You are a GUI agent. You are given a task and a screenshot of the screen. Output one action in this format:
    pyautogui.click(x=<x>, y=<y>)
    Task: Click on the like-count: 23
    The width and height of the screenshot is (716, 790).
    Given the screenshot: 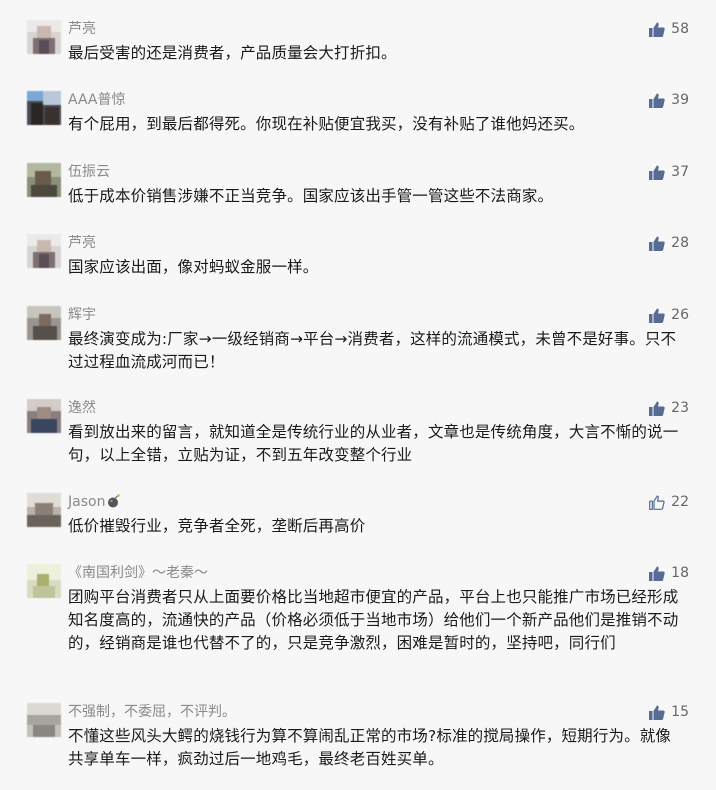 What is the action you would take?
    pyautogui.click(x=680, y=408)
    